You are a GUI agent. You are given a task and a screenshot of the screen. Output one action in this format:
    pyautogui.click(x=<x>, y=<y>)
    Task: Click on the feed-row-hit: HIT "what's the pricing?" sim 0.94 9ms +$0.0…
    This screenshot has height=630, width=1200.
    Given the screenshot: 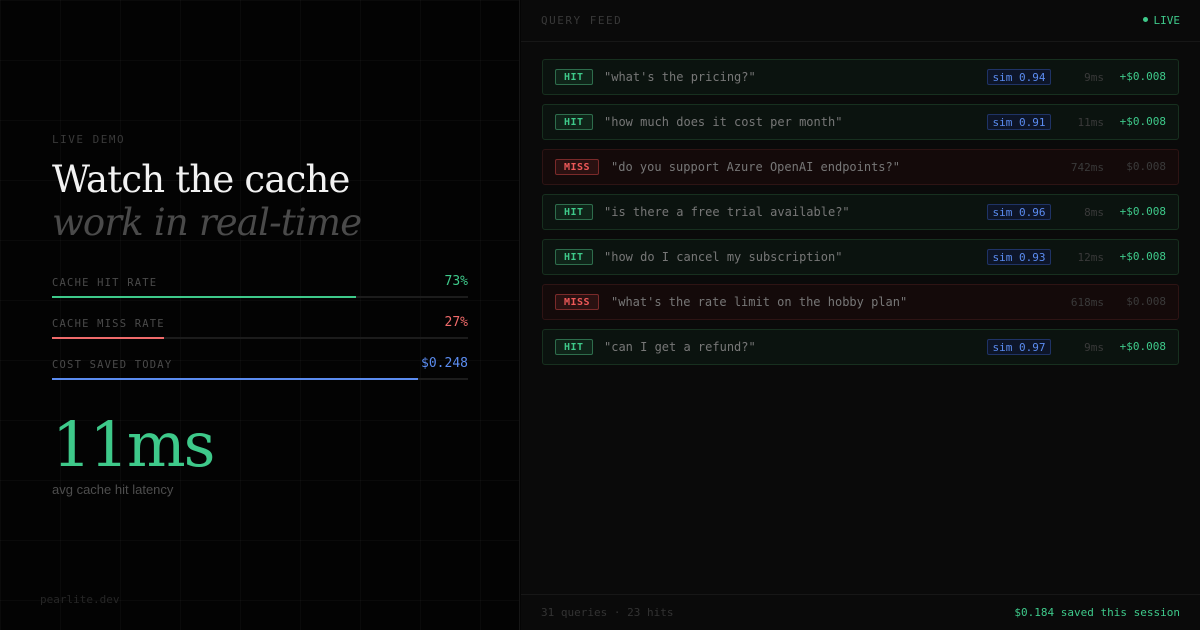 What is the action you would take?
    pyautogui.click(x=860, y=77)
    